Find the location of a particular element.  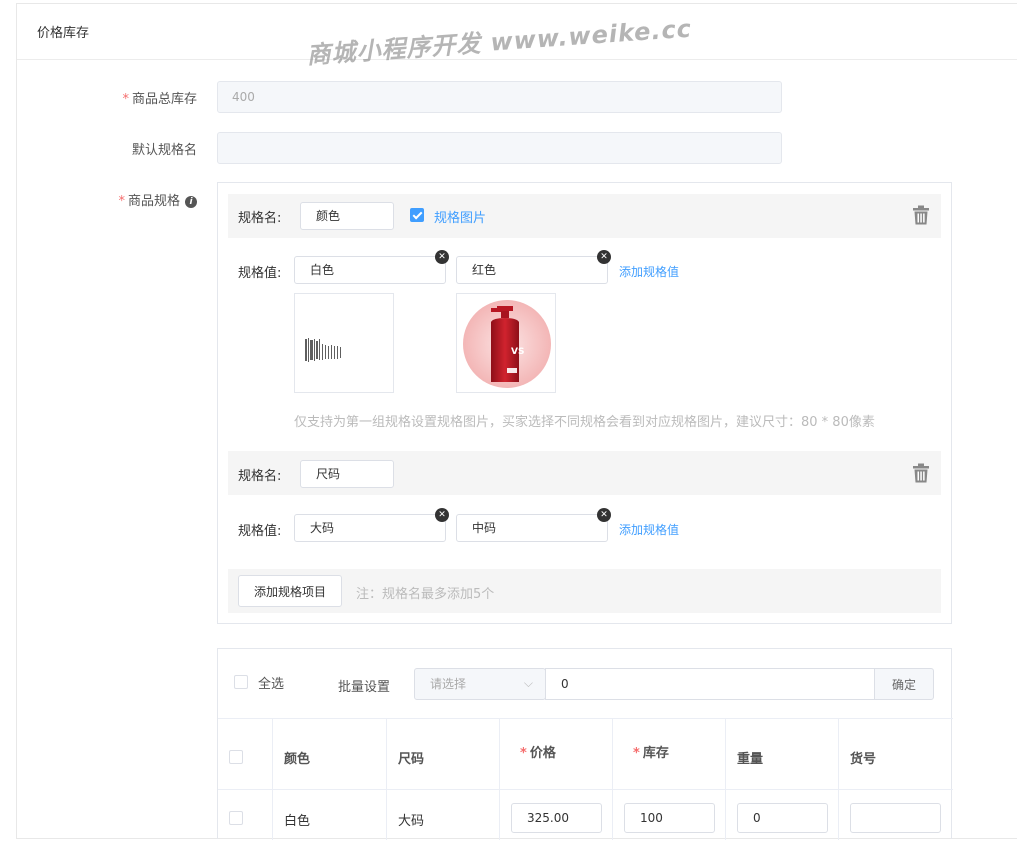

product-specs-label: * 商品规格 i is located at coordinates (106, 199).